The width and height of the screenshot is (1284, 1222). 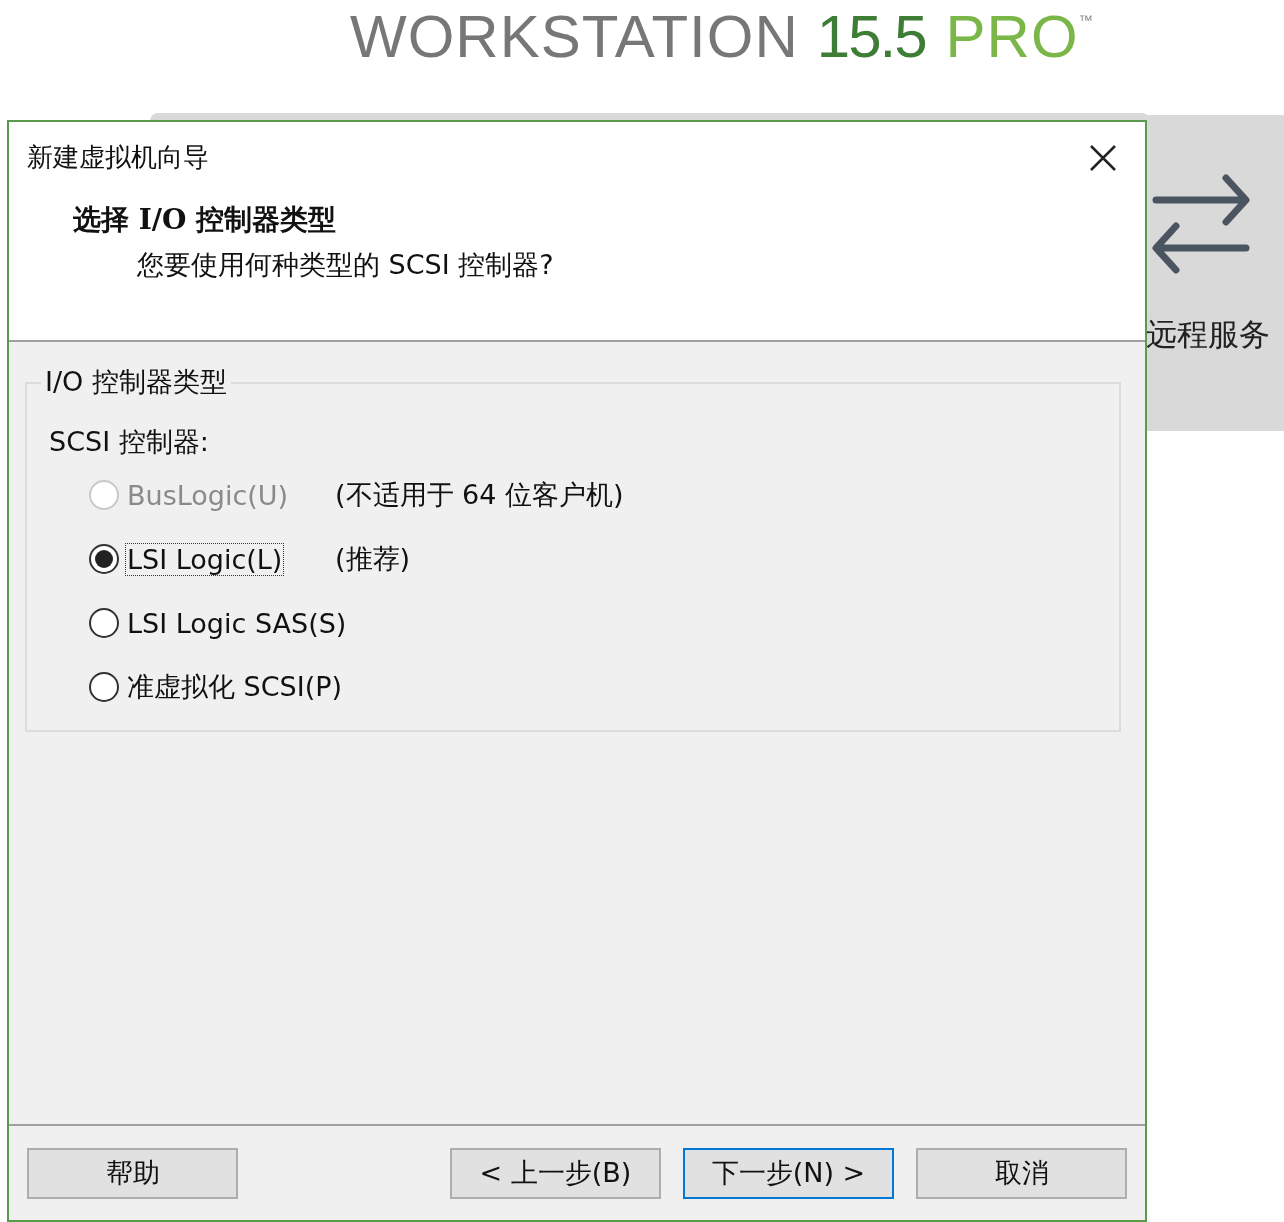 I want to click on window-title: 新建虚拟机向导, so click(x=118, y=157).